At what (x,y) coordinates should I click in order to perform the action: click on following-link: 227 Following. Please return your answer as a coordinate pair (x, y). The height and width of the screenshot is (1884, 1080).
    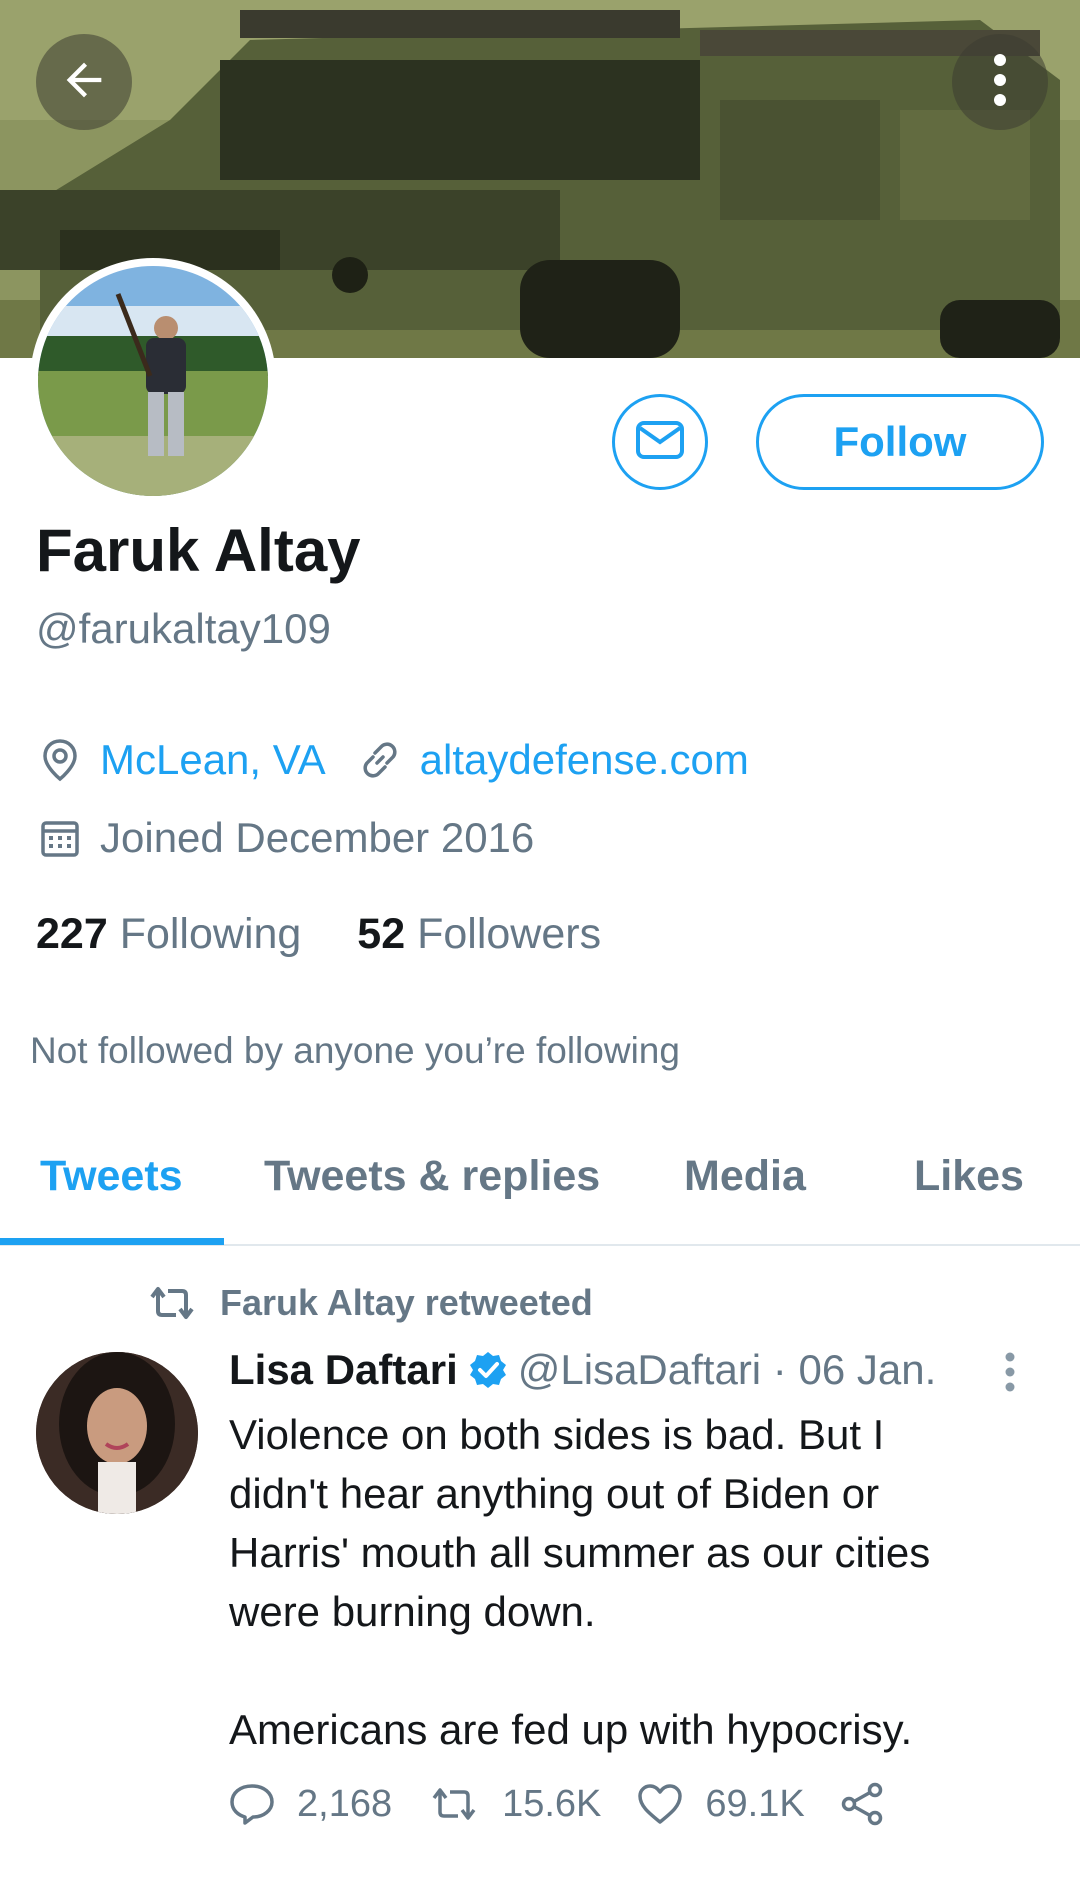
    Looking at the image, I should click on (174, 934).